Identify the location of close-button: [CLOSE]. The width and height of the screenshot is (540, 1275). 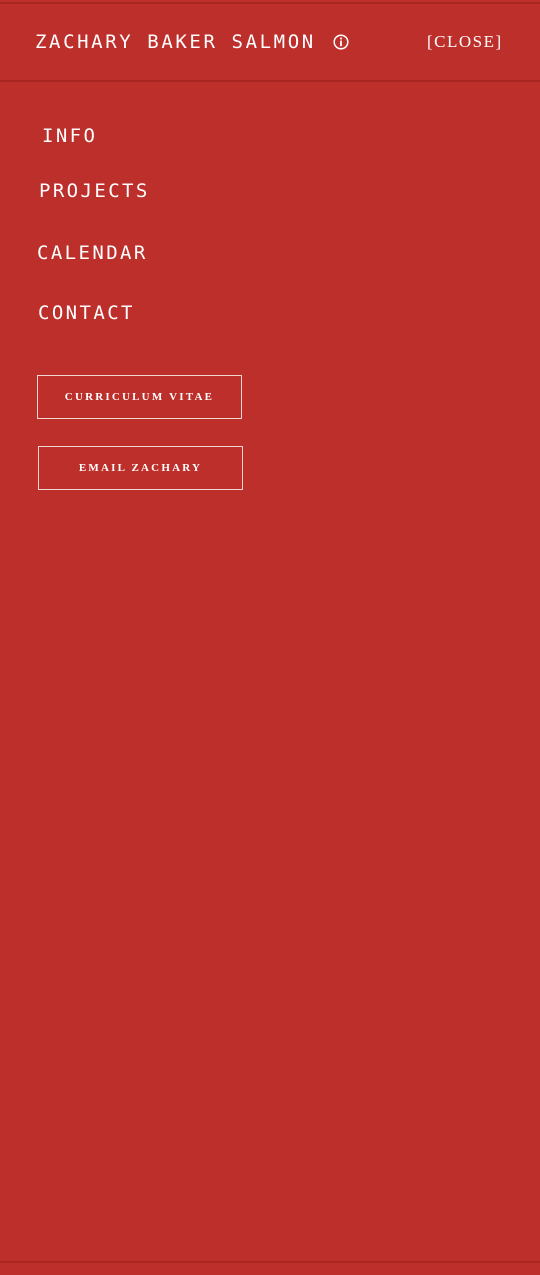
(465, 42).